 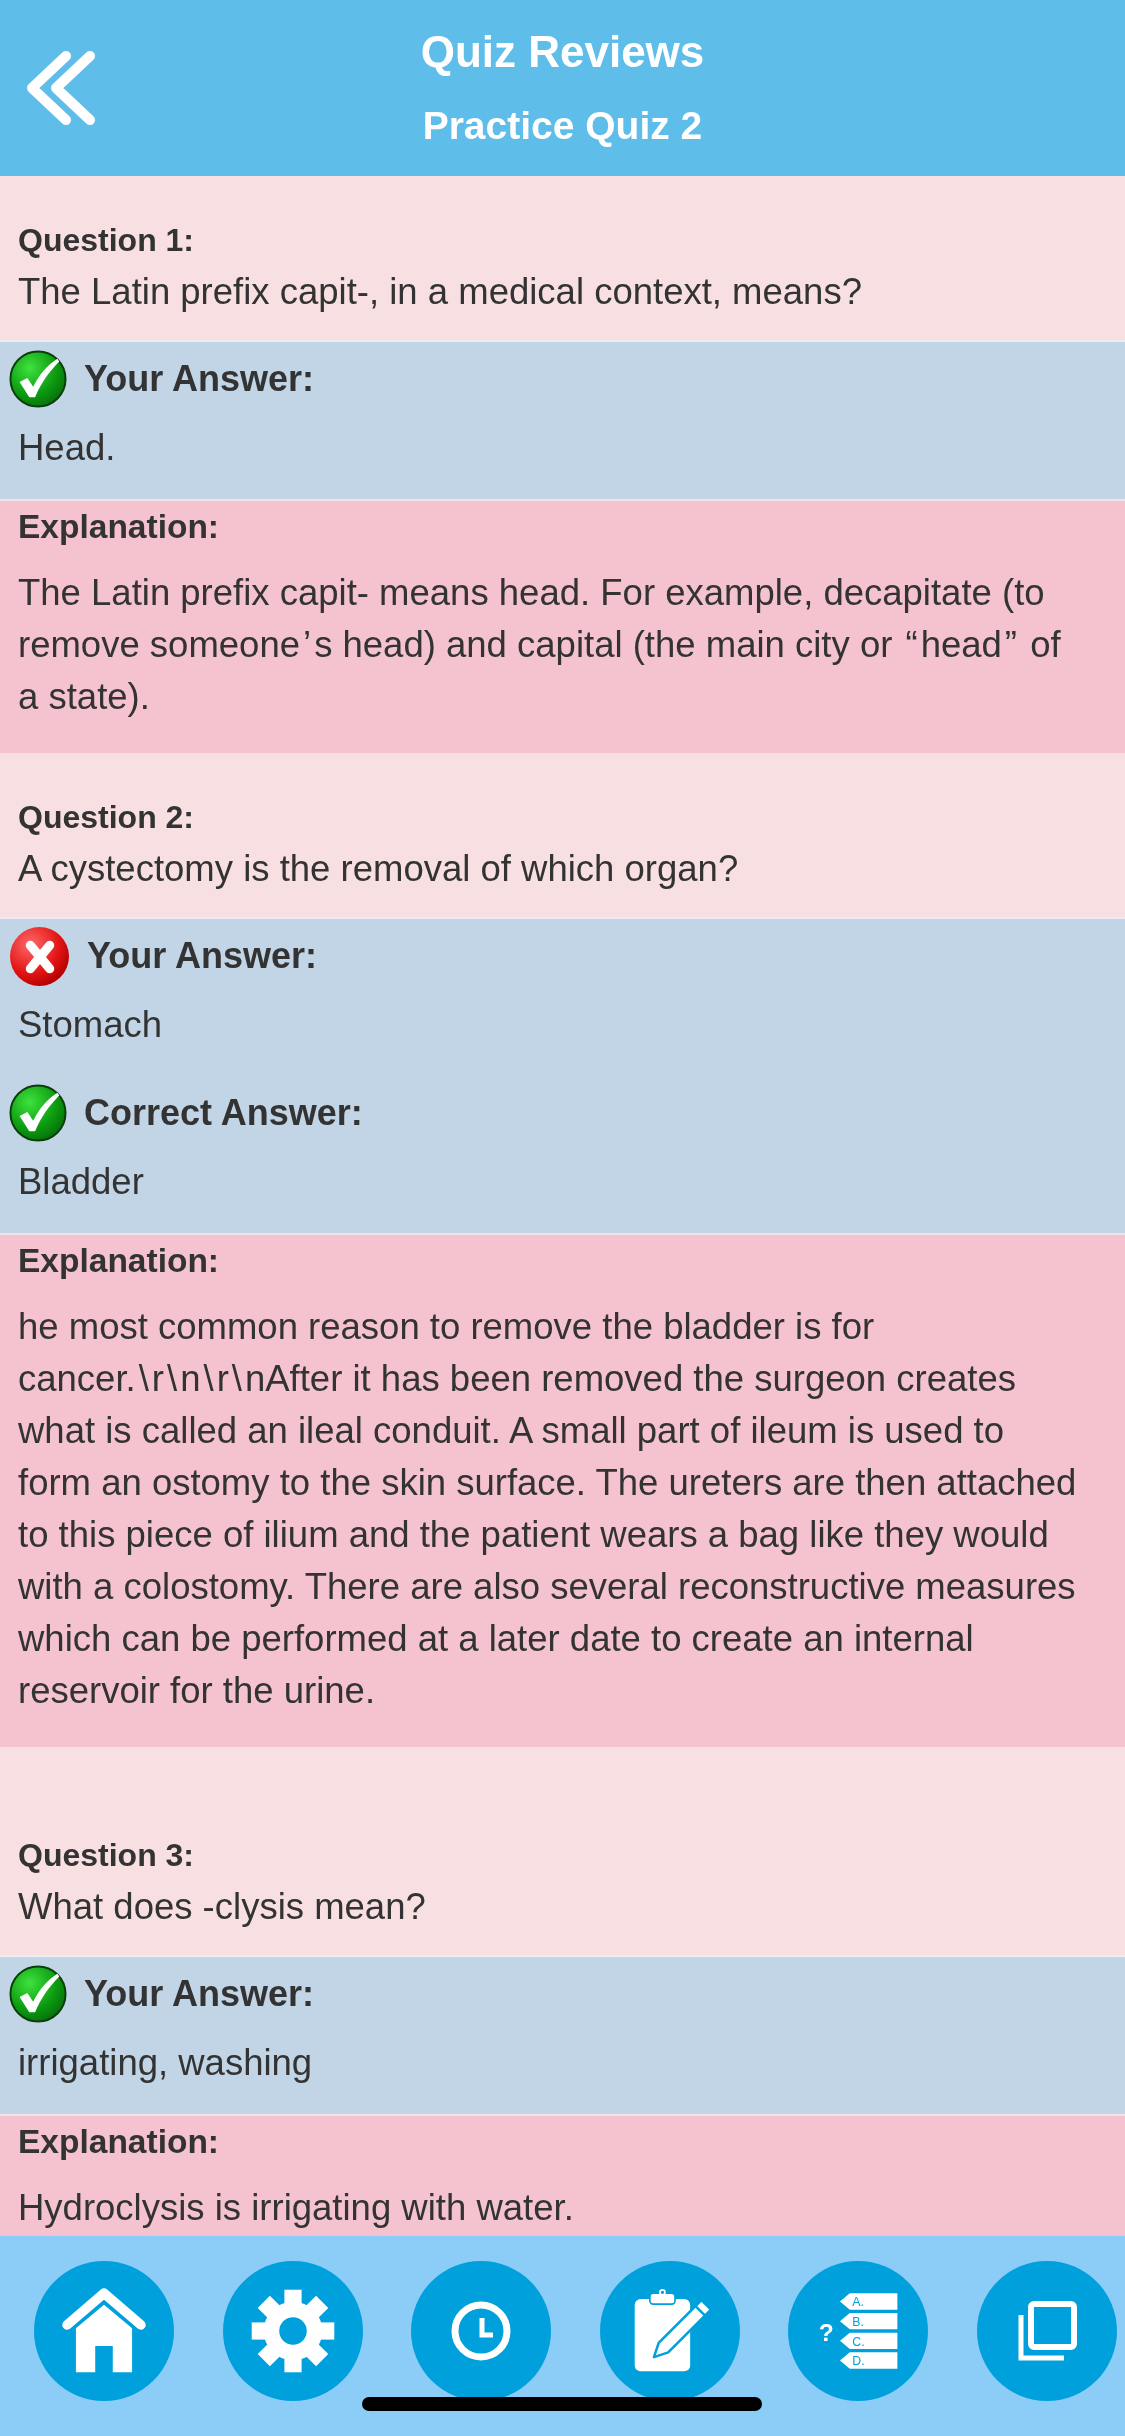 I want to click on explanation-text: The Latin prefix capit- means head. For example, decapitate (to remove someone’s head) and capital (the main city or “head” of a state)., so click(x=540, y=645).